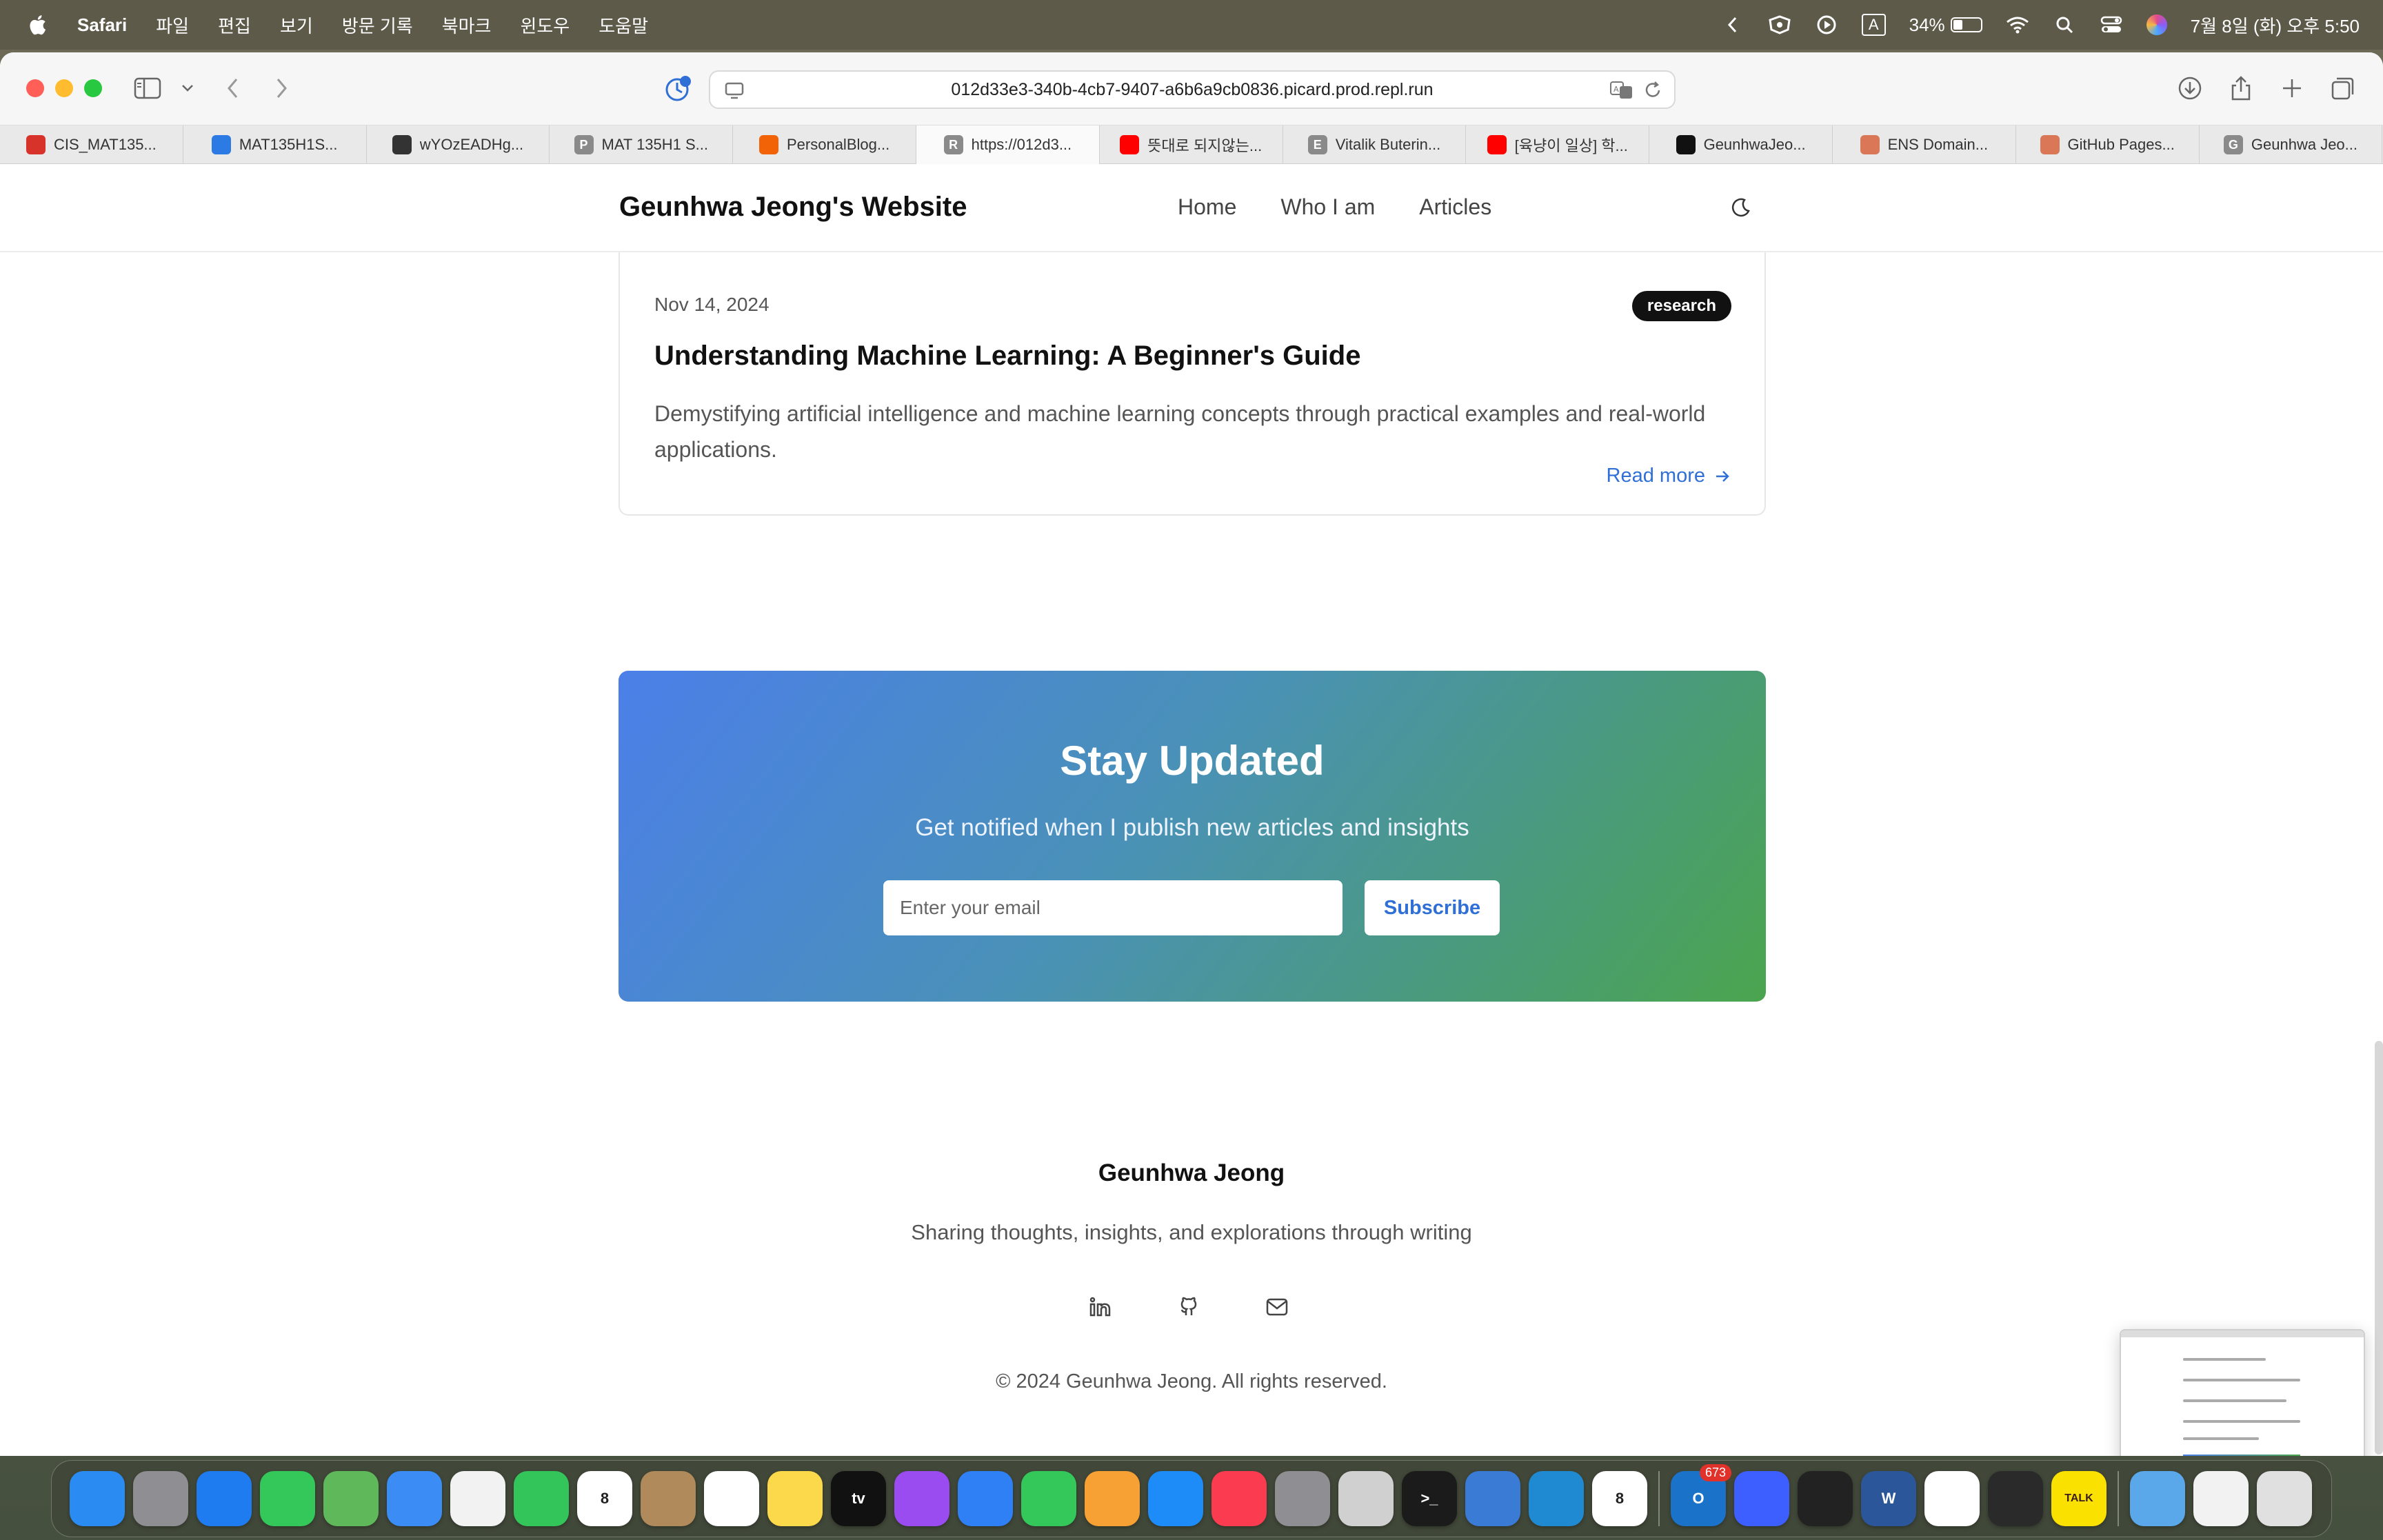  Describe the element at coordinates (2241, 88) in the screenshot. I see `share-icon` at that location.